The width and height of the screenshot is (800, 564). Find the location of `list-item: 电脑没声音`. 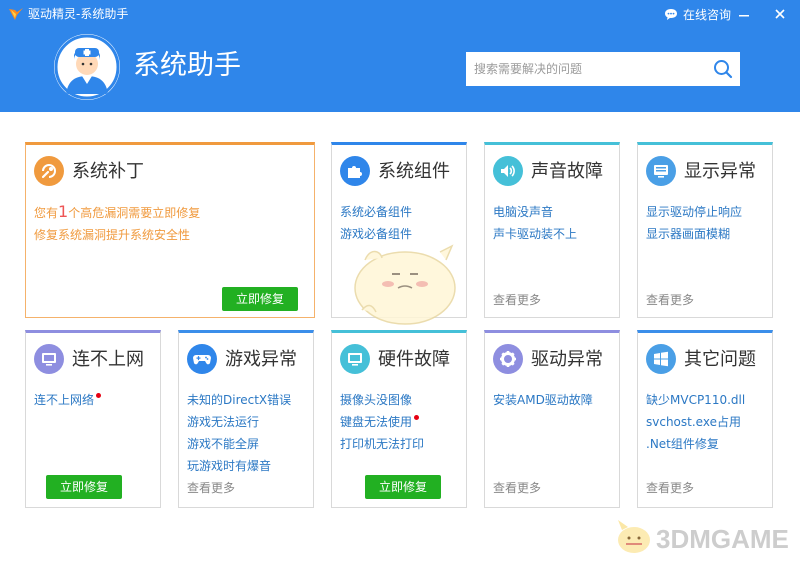

list-item: 电脑没声音 is located at coordinates (535, 212).